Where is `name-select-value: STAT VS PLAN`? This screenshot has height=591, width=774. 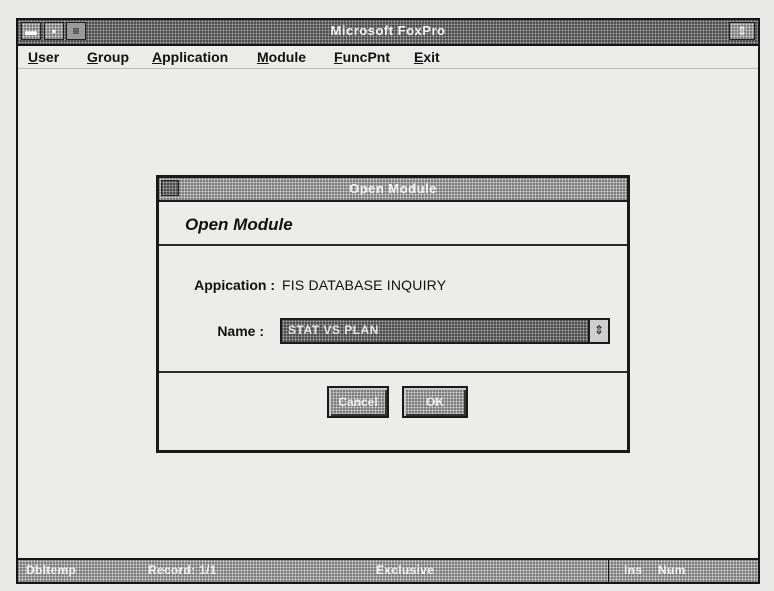
name-select-value: STAT VS PLAN is located at coordinates (333, 330).